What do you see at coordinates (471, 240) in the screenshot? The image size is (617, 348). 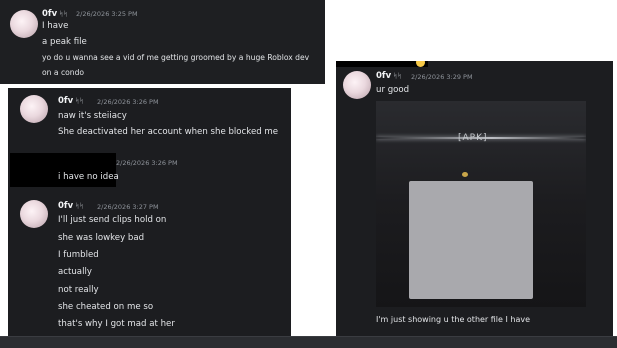 I see `blurred-region` at bounding box center [471, 240].